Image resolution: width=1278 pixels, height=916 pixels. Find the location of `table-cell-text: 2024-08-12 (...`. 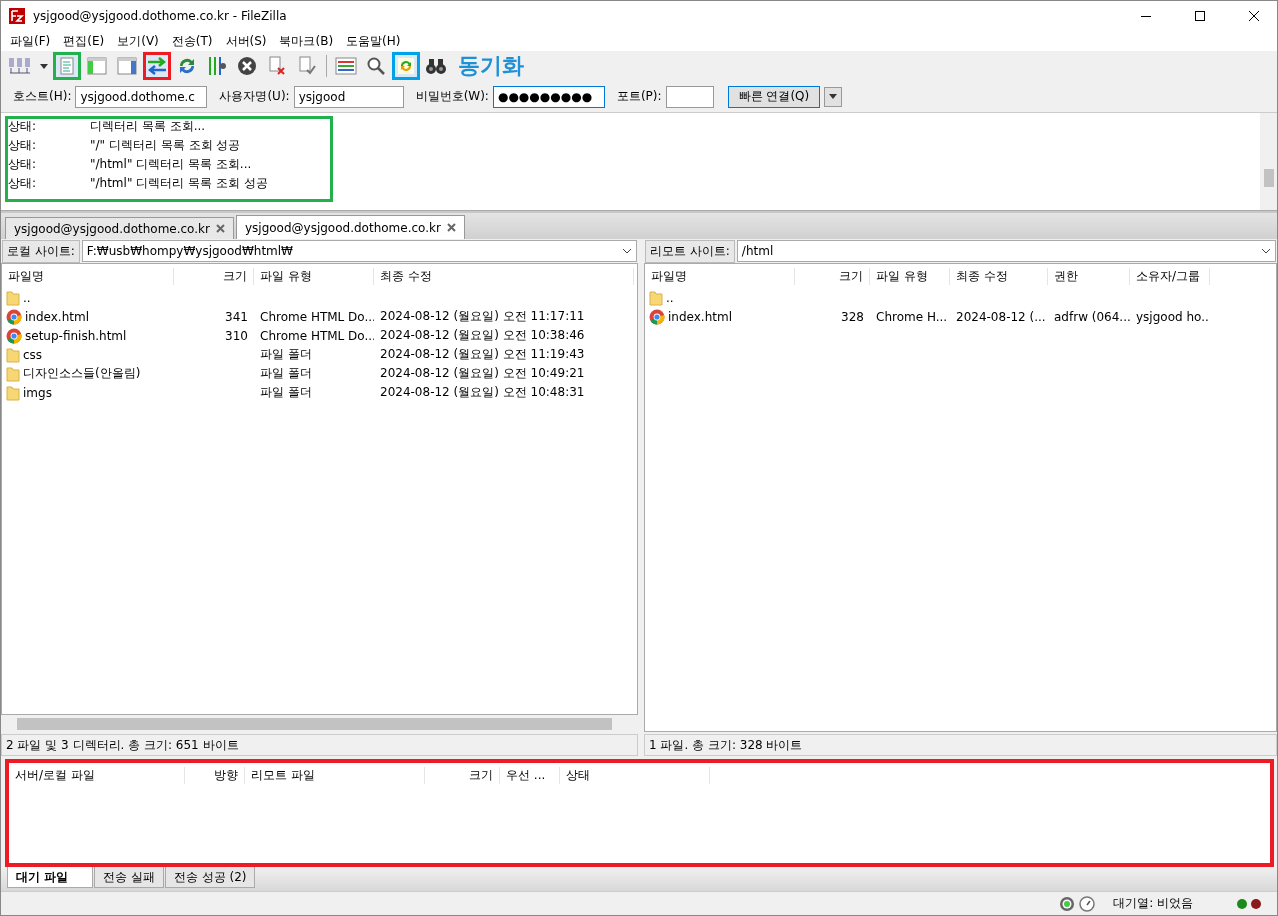

table-cell-text: 2024-08-12 (... is located at coordinates (1001, 316).